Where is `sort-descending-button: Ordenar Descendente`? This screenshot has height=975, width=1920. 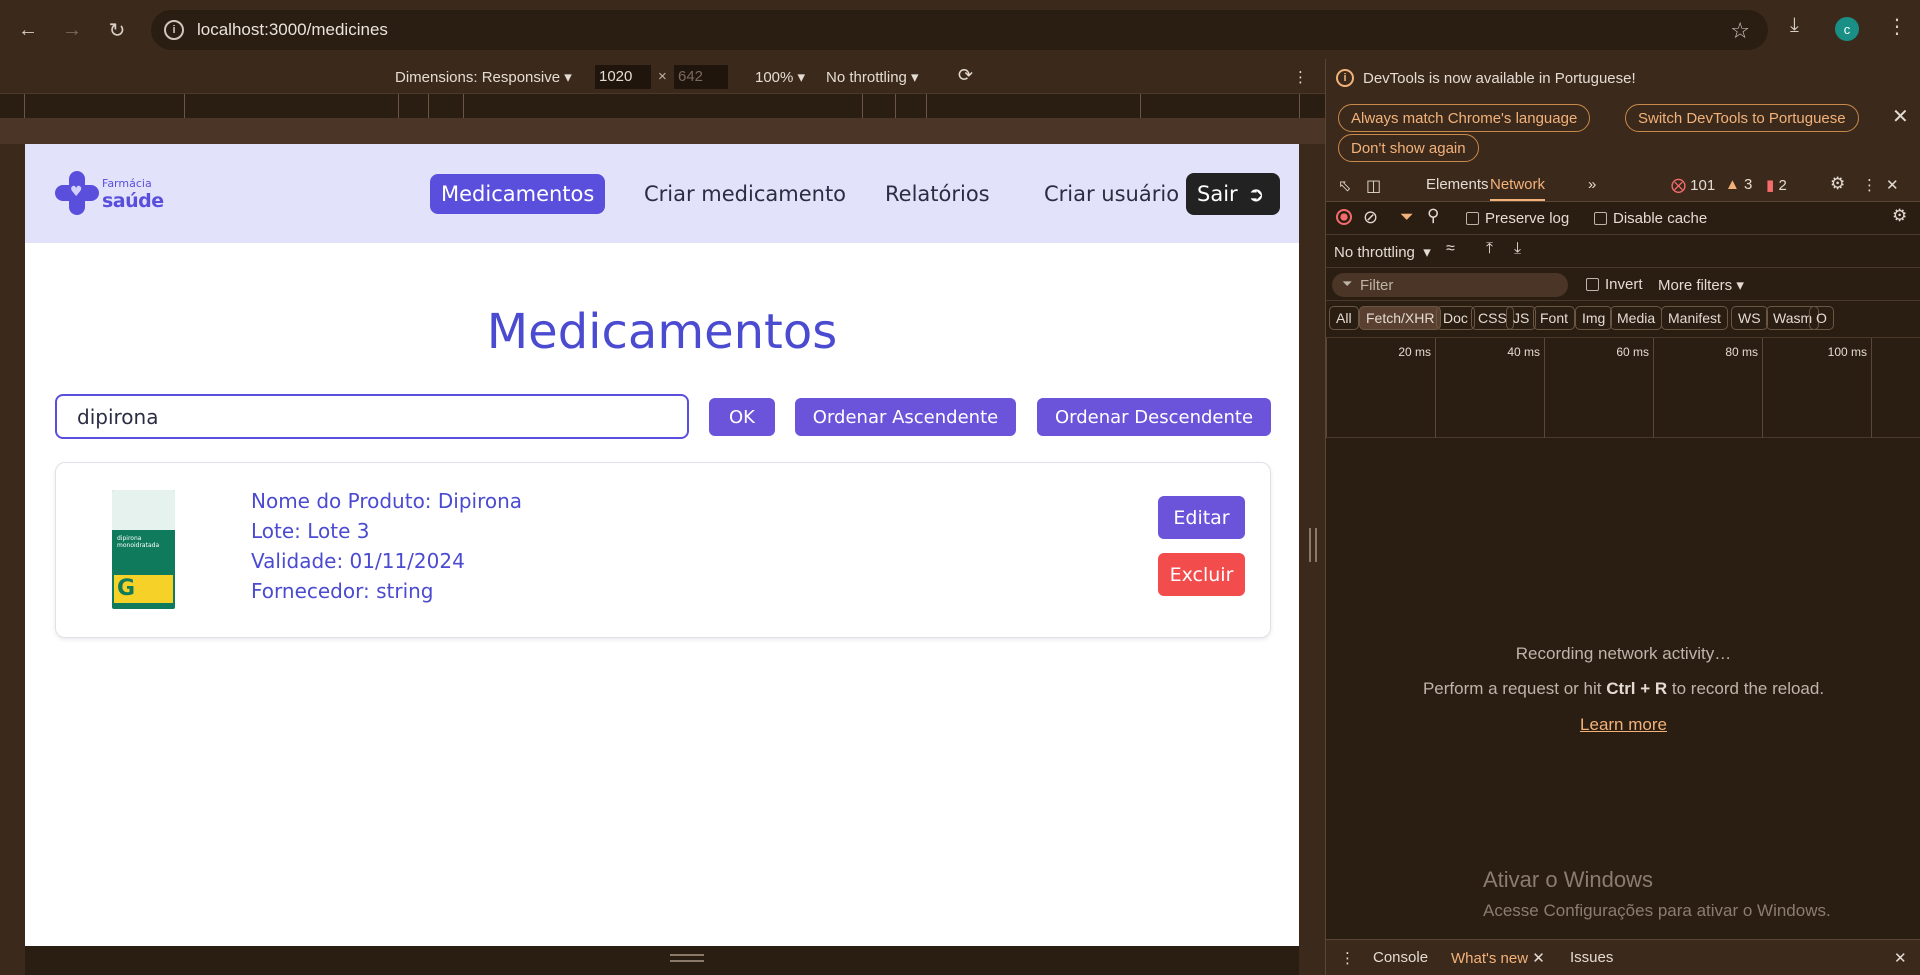
sort-descending-button: Ordenar Descendente is located at coordinates (1154, 417).